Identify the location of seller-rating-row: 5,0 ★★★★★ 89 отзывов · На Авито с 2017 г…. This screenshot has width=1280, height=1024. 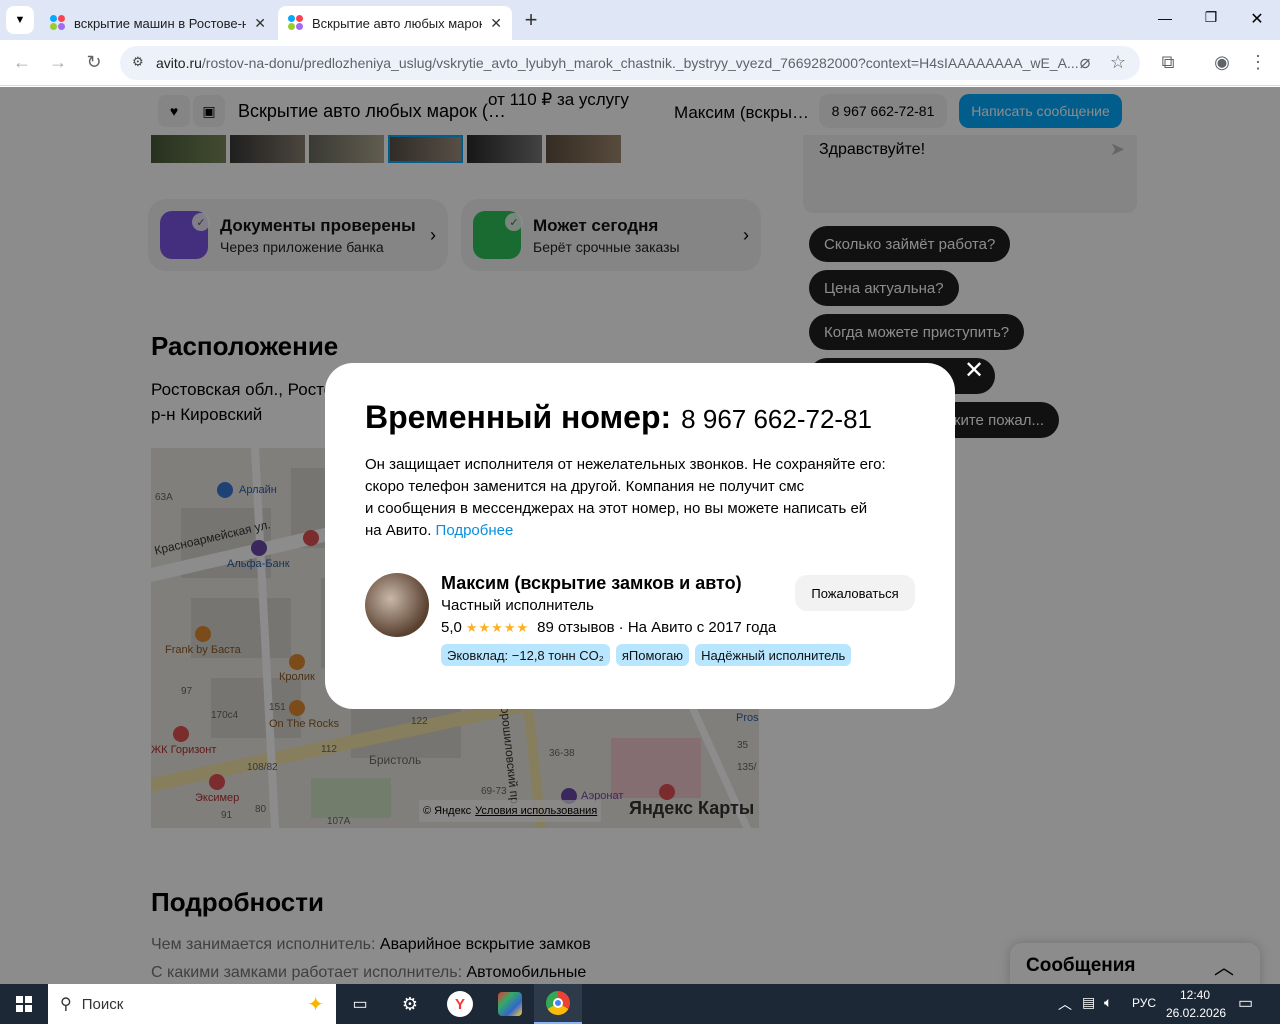
(608, 627).